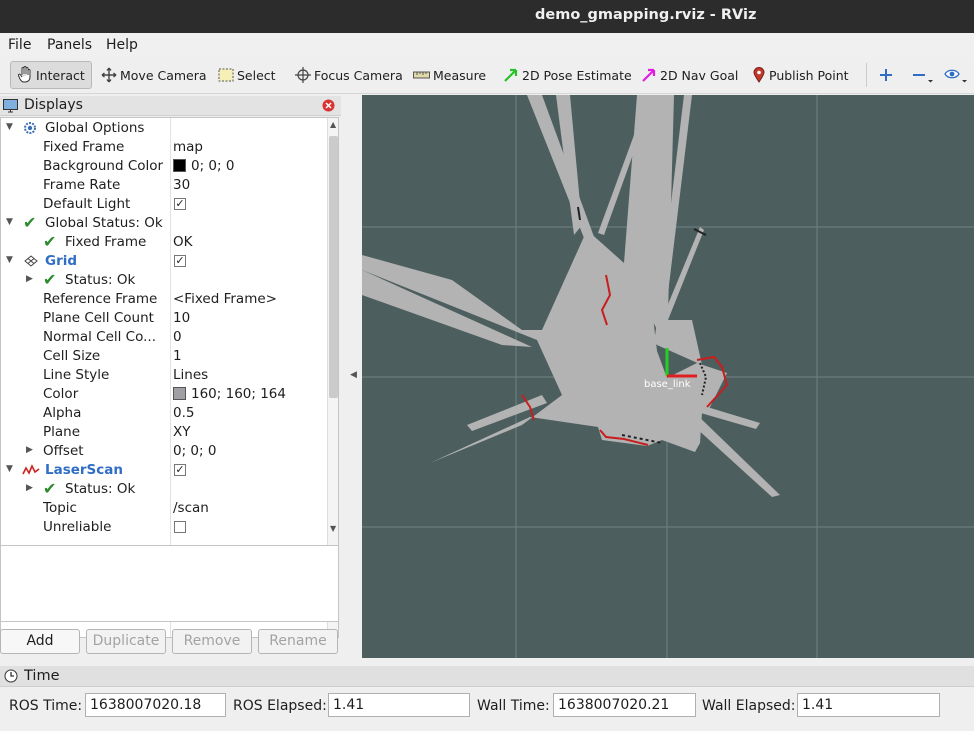 The image size is (974, 731). Describe the element at coordinates (126, 641) in the screenshot. I see `duplicate-display-button: Duplicate` at that location.